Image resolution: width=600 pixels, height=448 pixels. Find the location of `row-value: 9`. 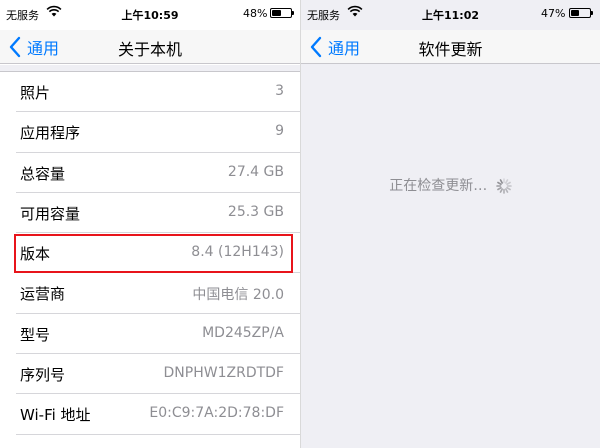

row-value: 9 is located at coordinates (279, 131).